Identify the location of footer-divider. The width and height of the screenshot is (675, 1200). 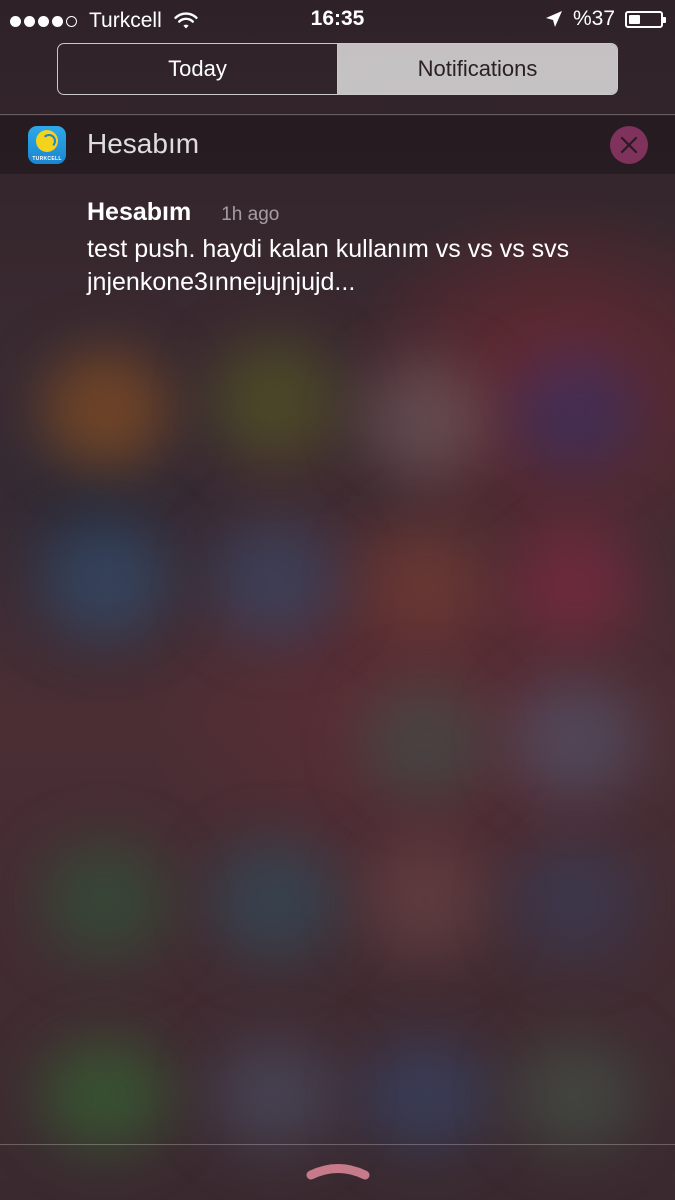
(337, 1144).